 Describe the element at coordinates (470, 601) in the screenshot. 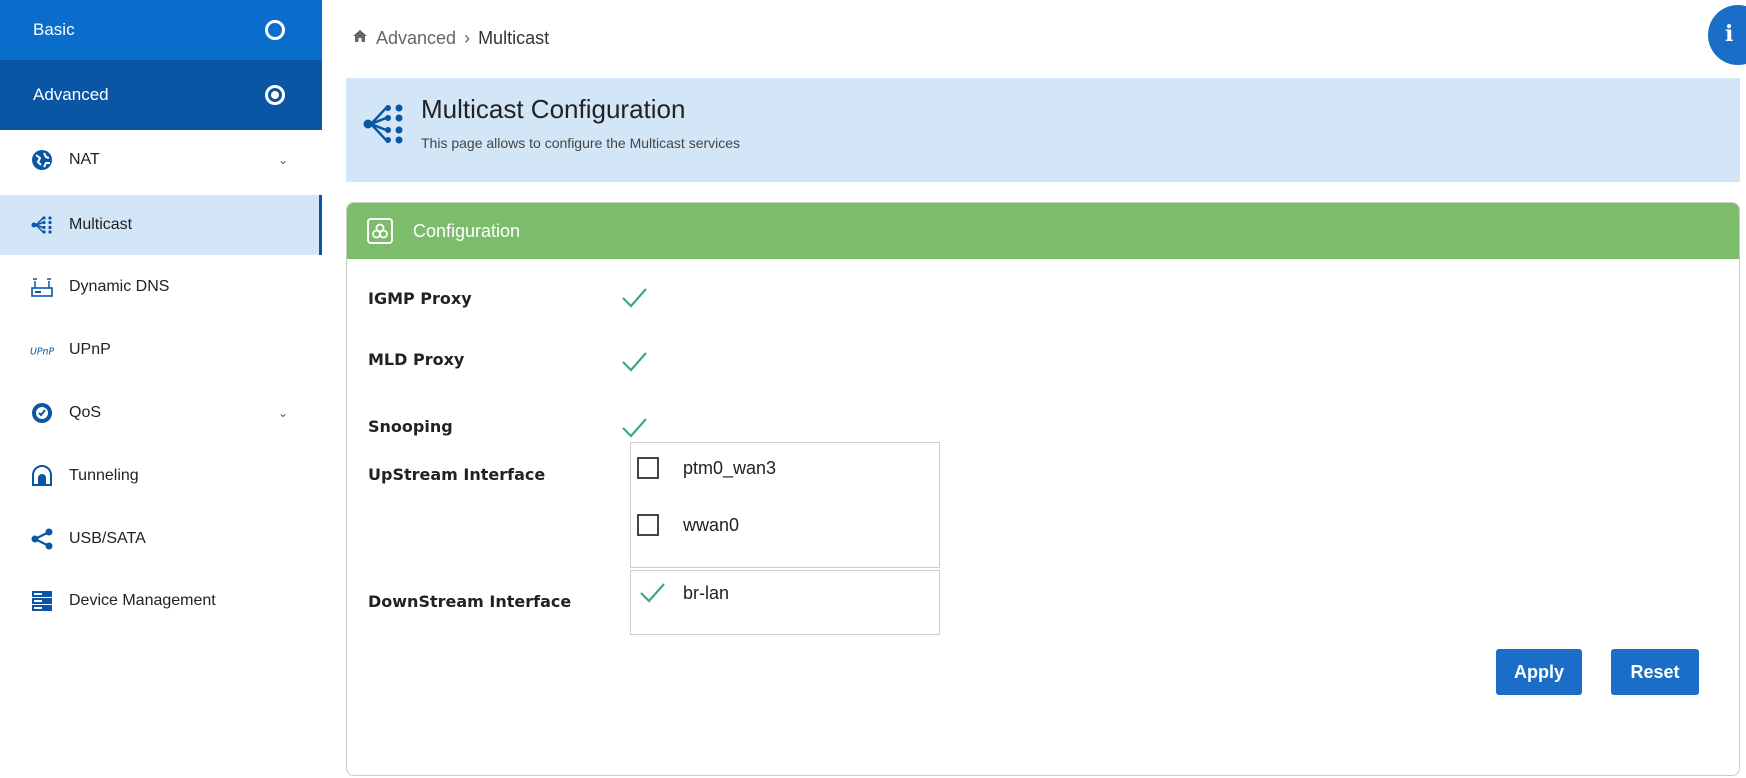

I see `downstream-interface-label: DownStream Interface` at that location.